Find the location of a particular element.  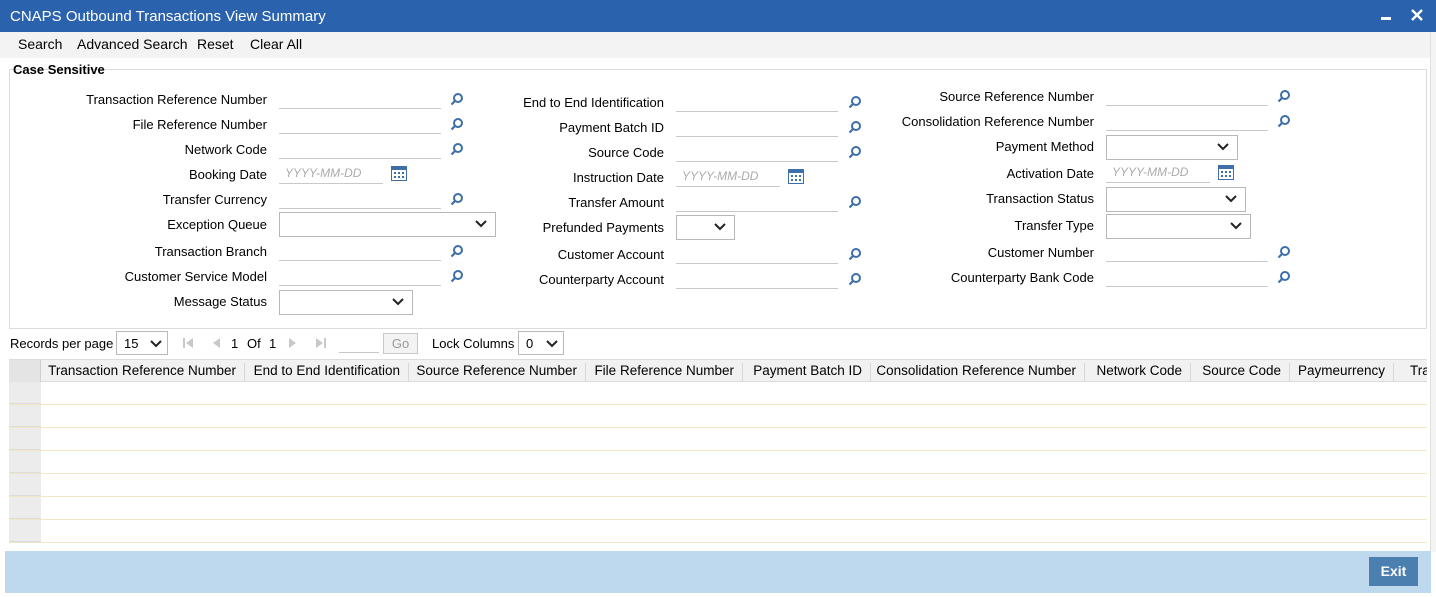

transaction-branch-field is located at coordinates (360, 250).